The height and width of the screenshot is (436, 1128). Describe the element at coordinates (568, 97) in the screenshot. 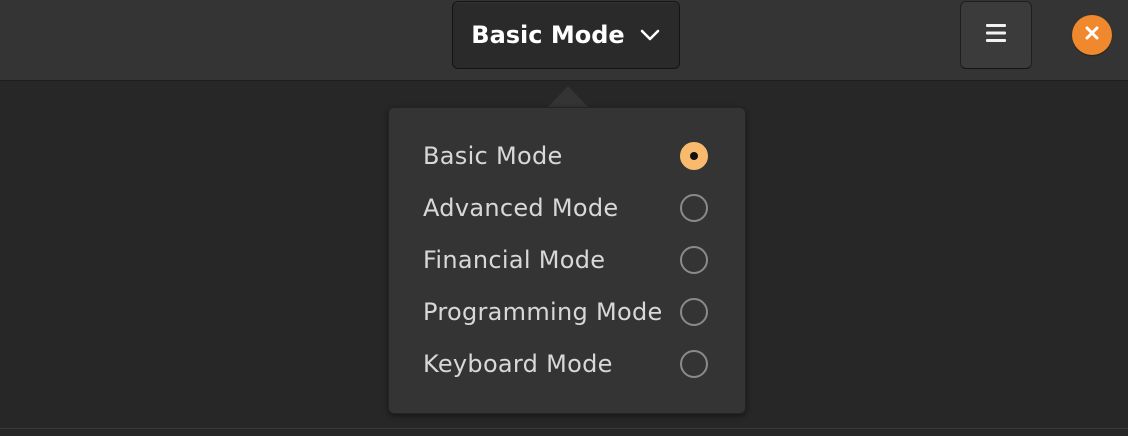

I see `popover-arrow` at that location.